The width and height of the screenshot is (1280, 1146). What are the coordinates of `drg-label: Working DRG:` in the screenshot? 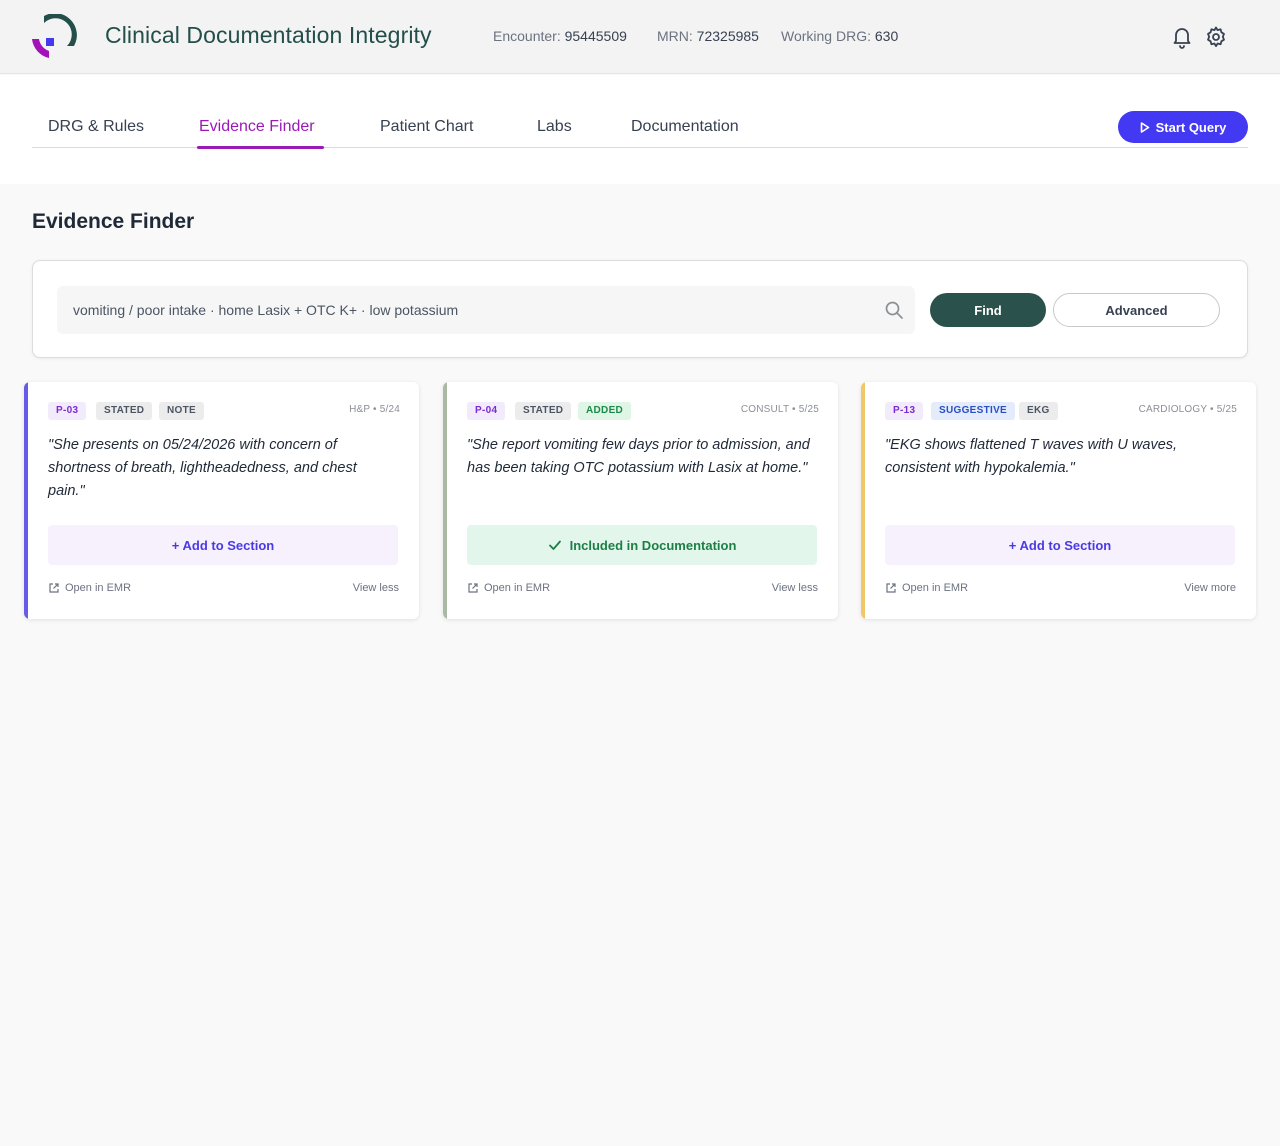 It's located at (826, 36).